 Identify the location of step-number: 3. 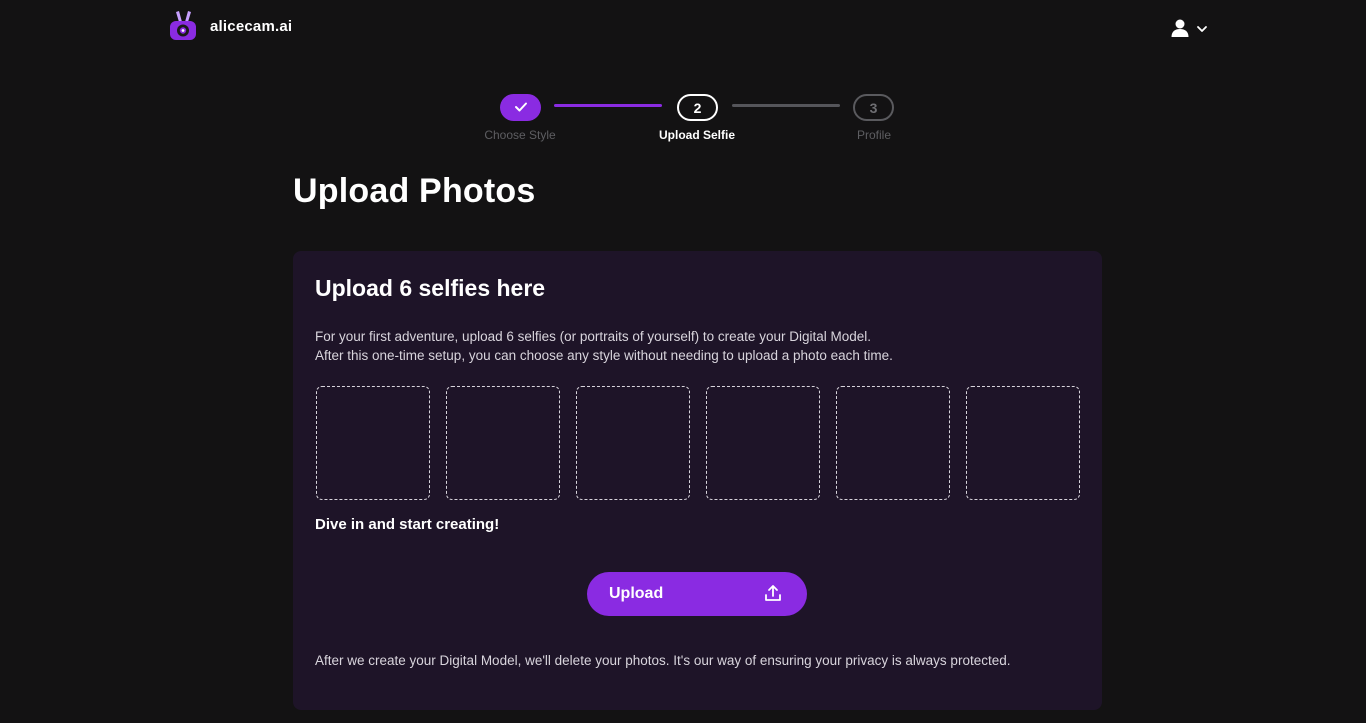
(873, 107).